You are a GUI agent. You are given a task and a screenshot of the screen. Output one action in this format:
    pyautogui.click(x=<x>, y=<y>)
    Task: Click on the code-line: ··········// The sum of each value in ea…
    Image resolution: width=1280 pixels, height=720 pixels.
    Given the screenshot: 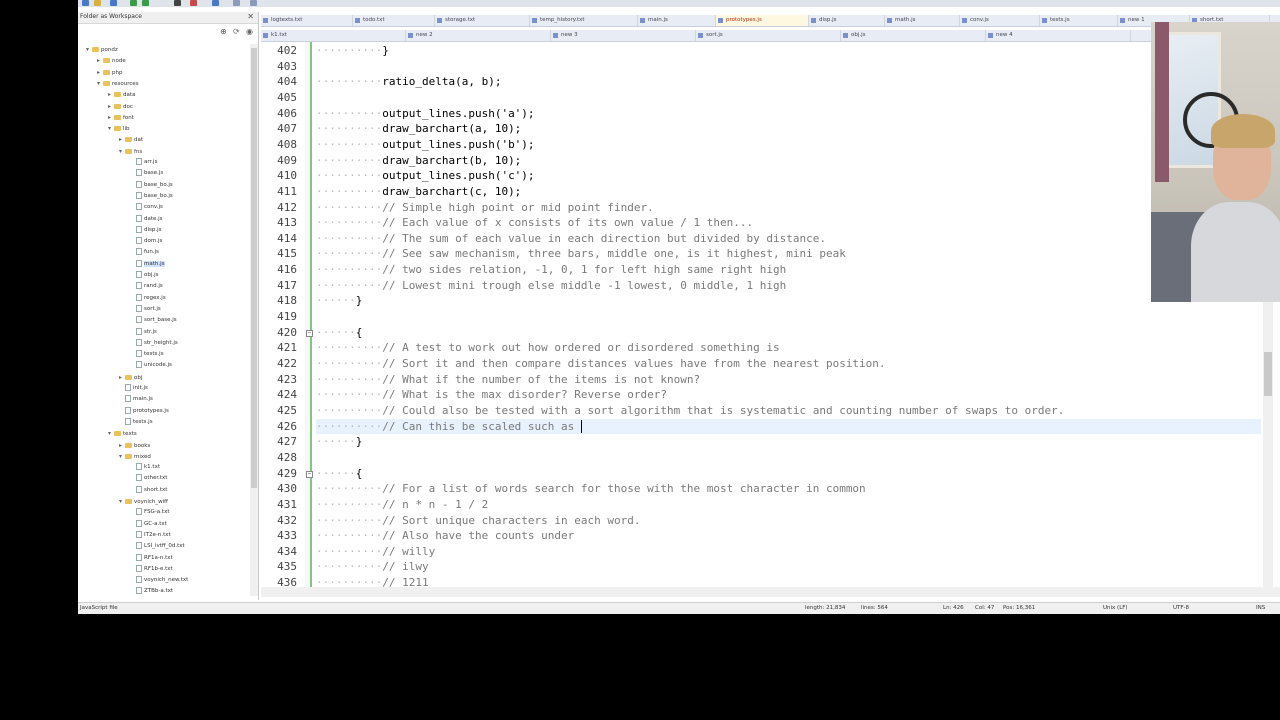 What is the action you would take?
    pyautogui.click(x=571, y=239)
    